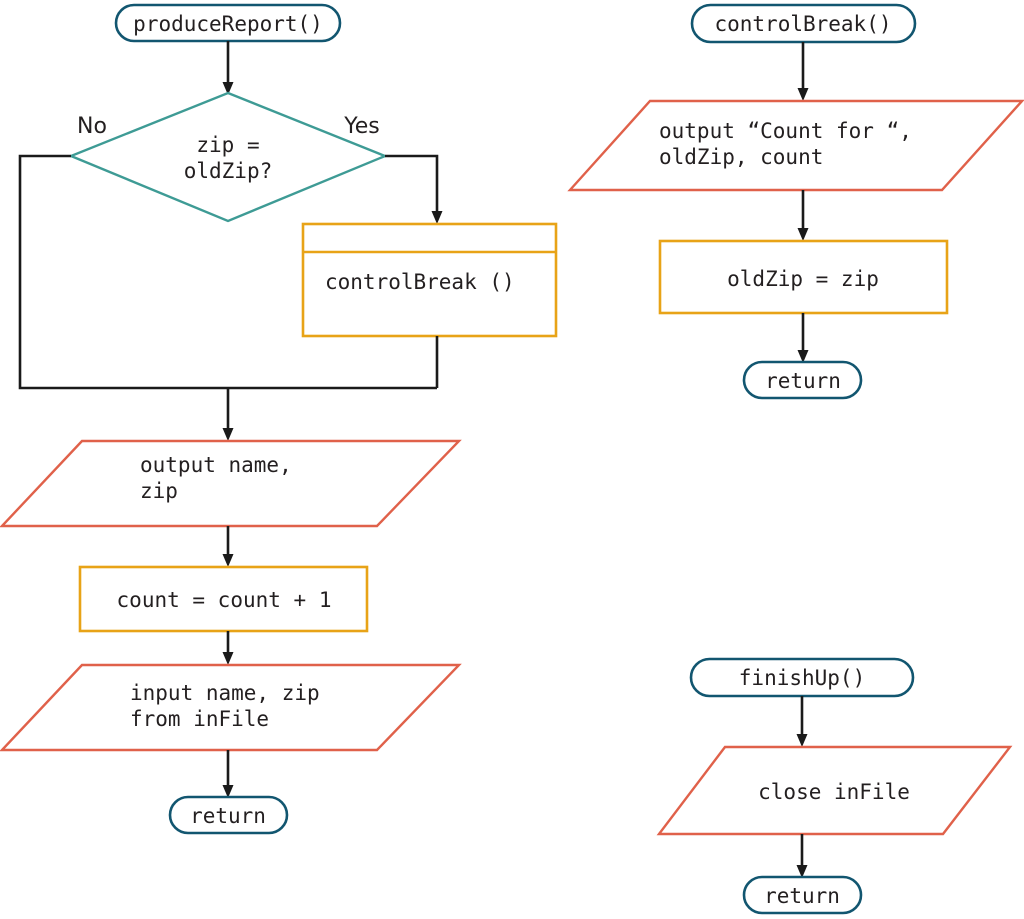 This screenshot has width=1024, height=919. I want to click on node-finish-up-return: return, so click(802, 895).